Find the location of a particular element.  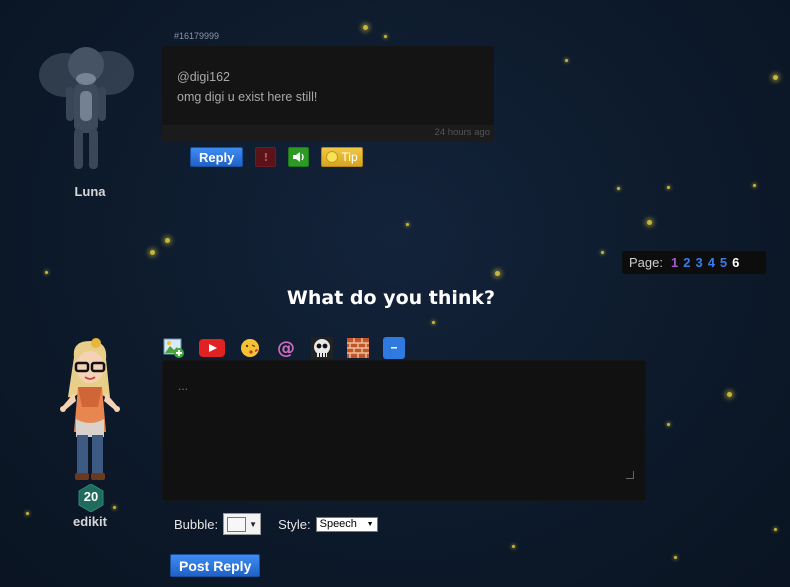

tip-label: Tip is located at coordinates (349, 157).